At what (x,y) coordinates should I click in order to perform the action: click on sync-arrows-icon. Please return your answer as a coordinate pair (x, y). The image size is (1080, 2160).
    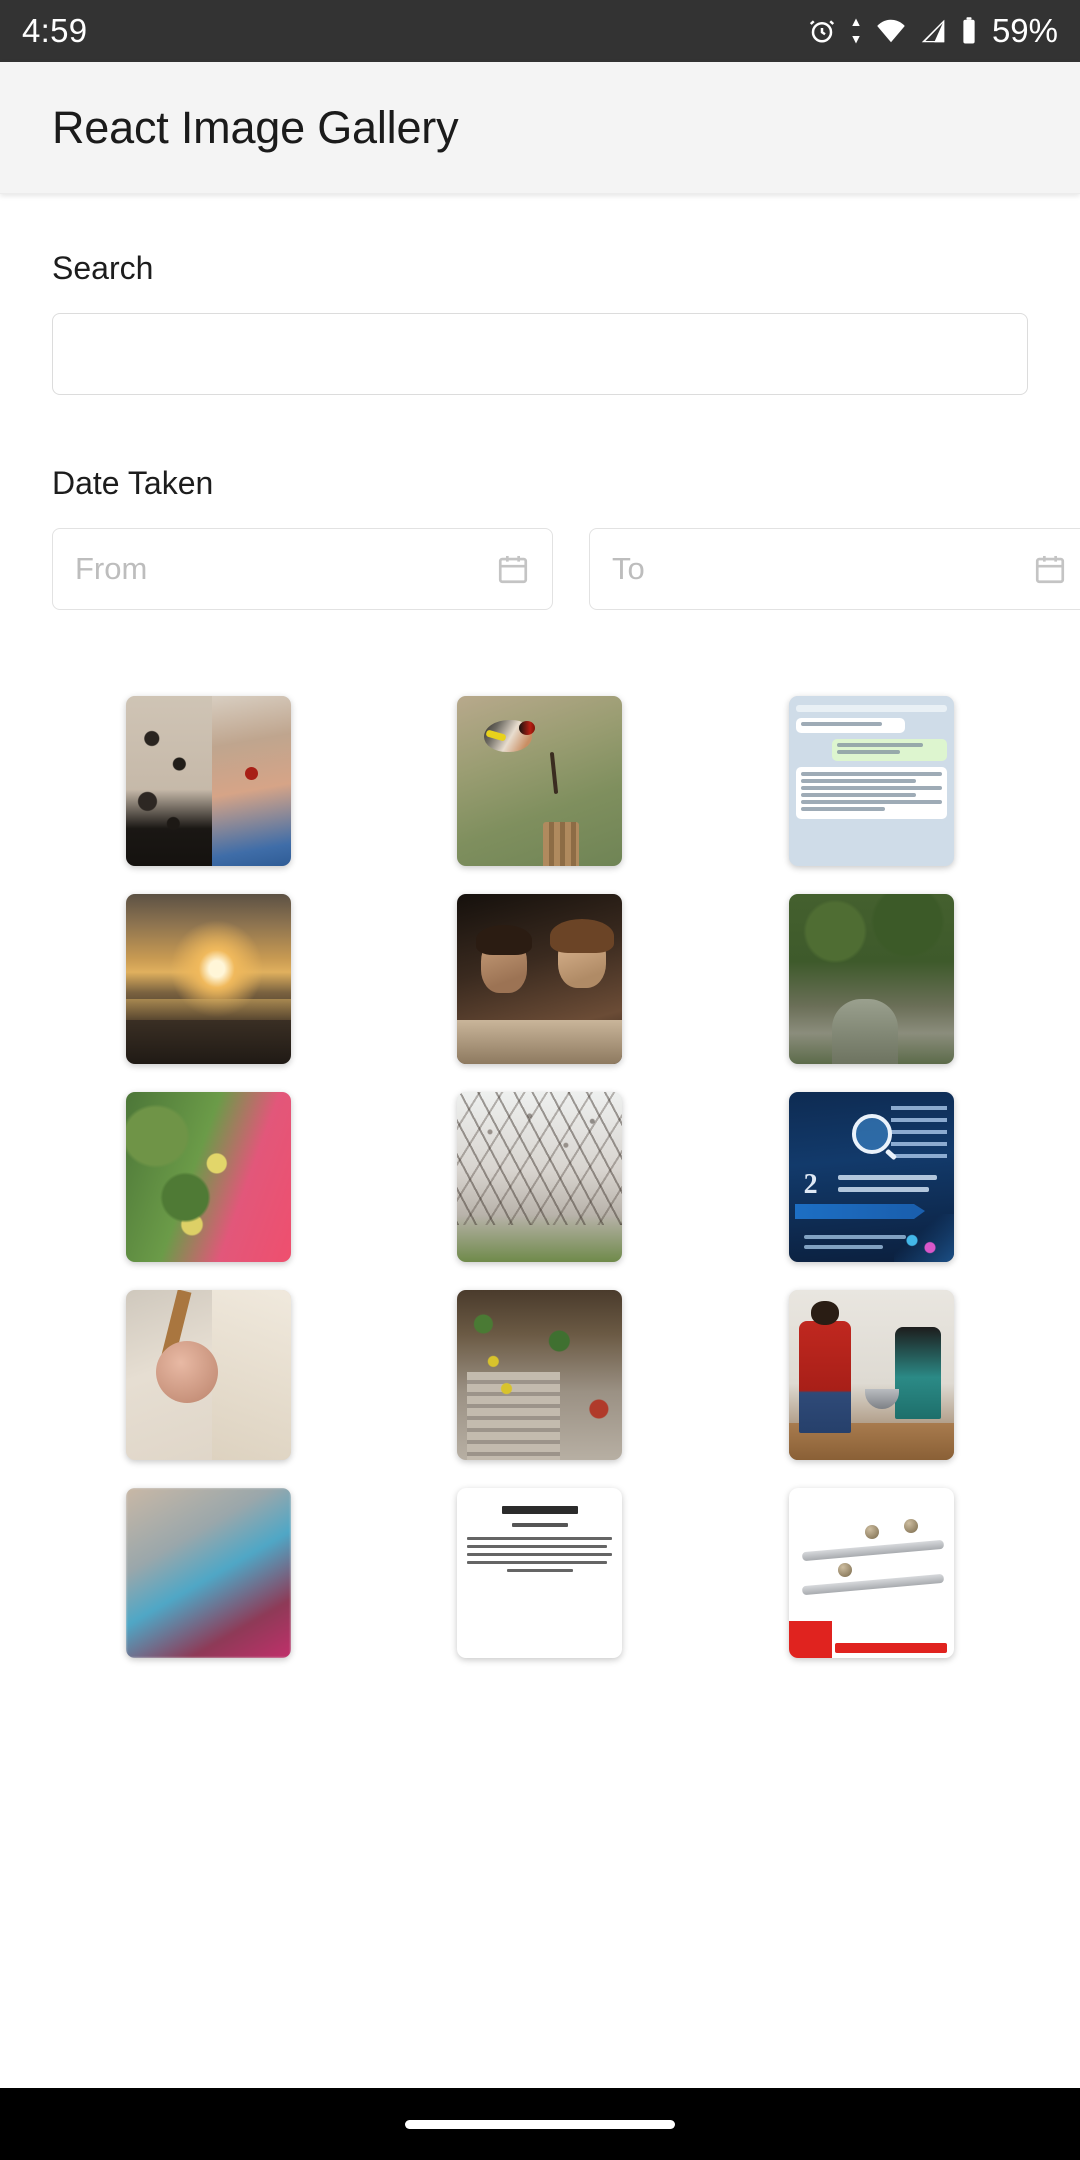
    Looking at the image, I should click on (856, 31).